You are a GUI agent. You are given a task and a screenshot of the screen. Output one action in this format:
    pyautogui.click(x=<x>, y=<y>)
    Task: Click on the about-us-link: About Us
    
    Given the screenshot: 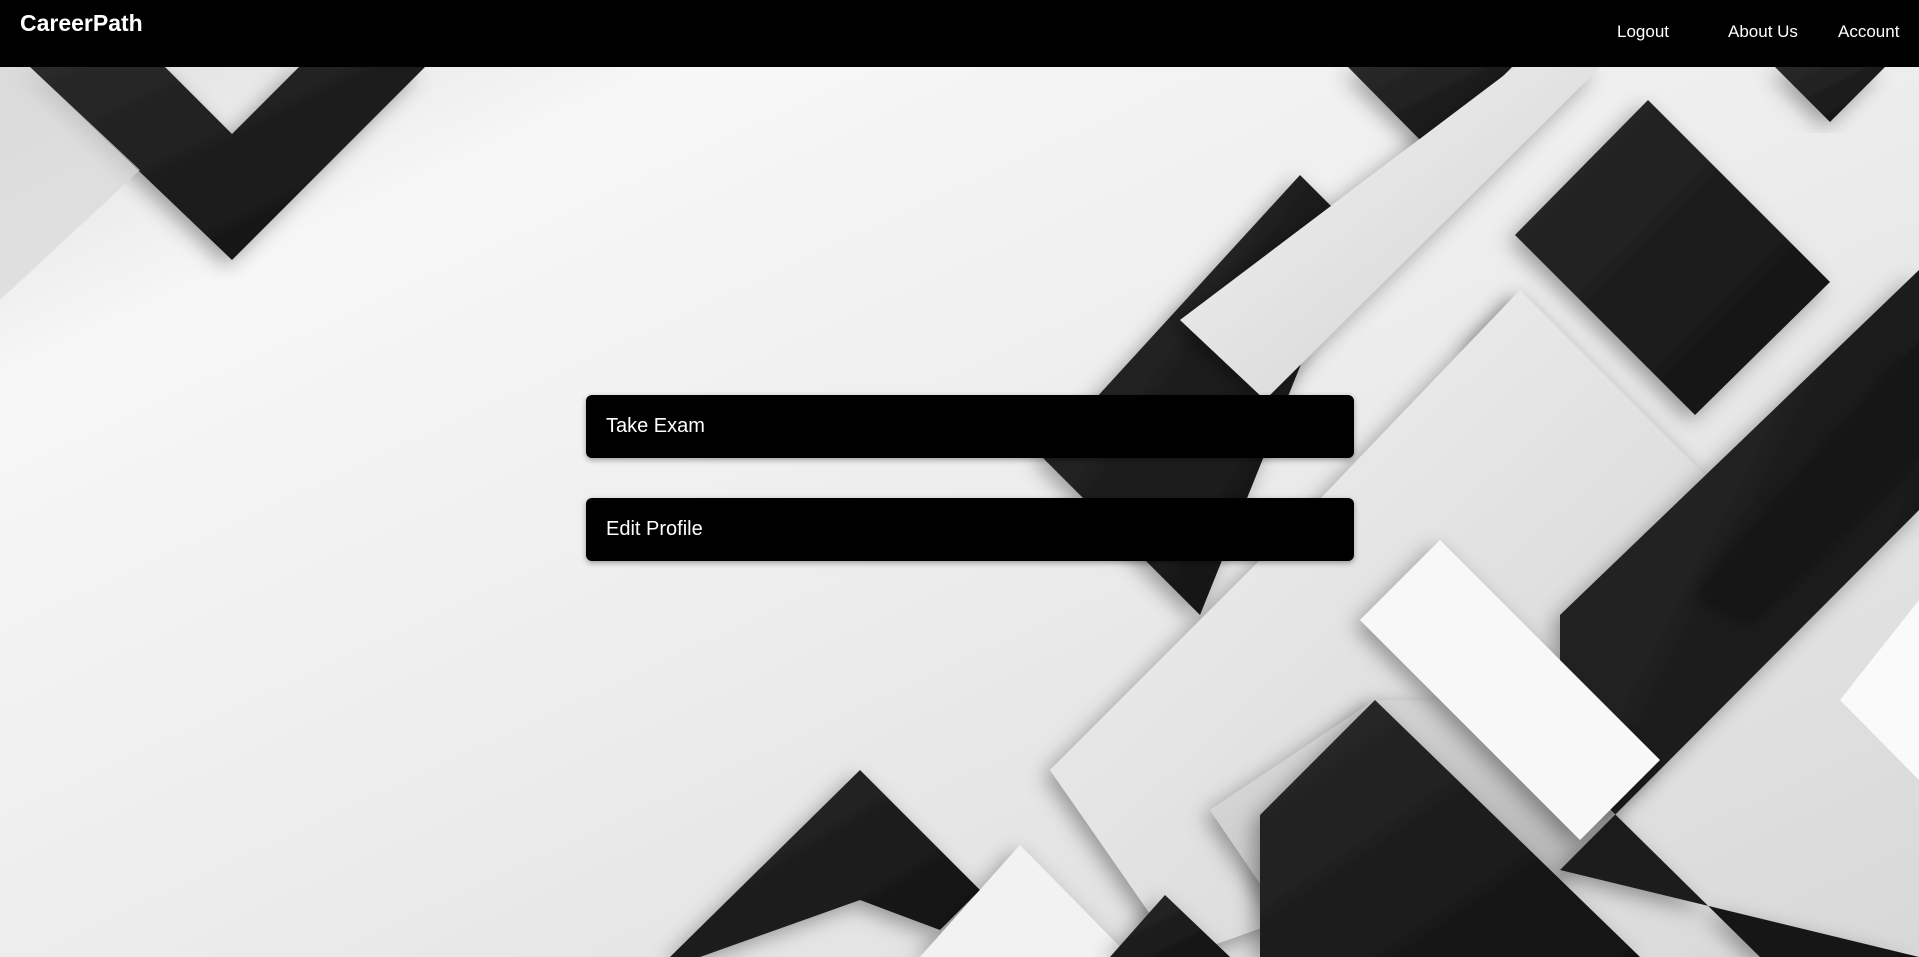 What is the action you would take?
    pyautogui.click(x=1763, y=32)
    